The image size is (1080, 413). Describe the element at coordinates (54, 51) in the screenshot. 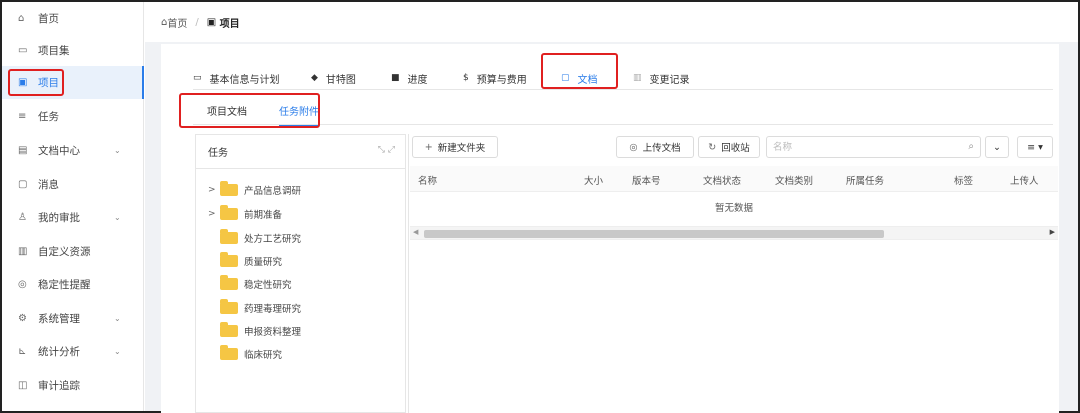

I see `sidebar-item-label: 项目集` at that location.